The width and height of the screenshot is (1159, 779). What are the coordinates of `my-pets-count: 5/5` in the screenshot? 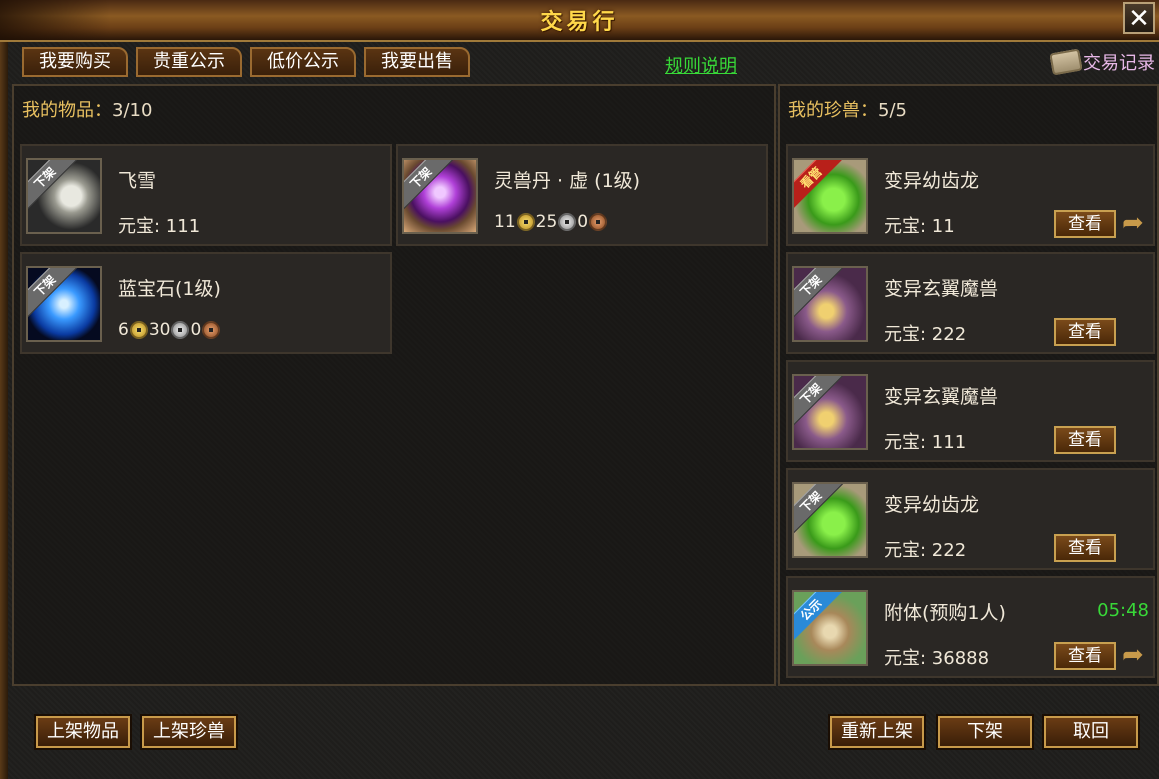 It's located at (892, 110).